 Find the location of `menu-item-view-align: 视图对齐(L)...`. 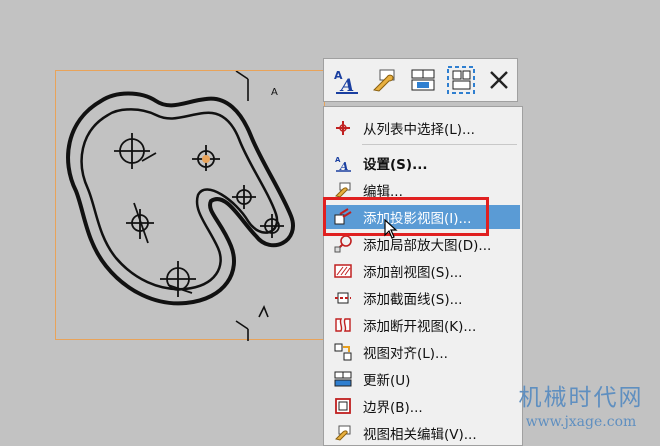

menu-item-view-align: 视图对齐(L)... is located at coordinates (423, 352).